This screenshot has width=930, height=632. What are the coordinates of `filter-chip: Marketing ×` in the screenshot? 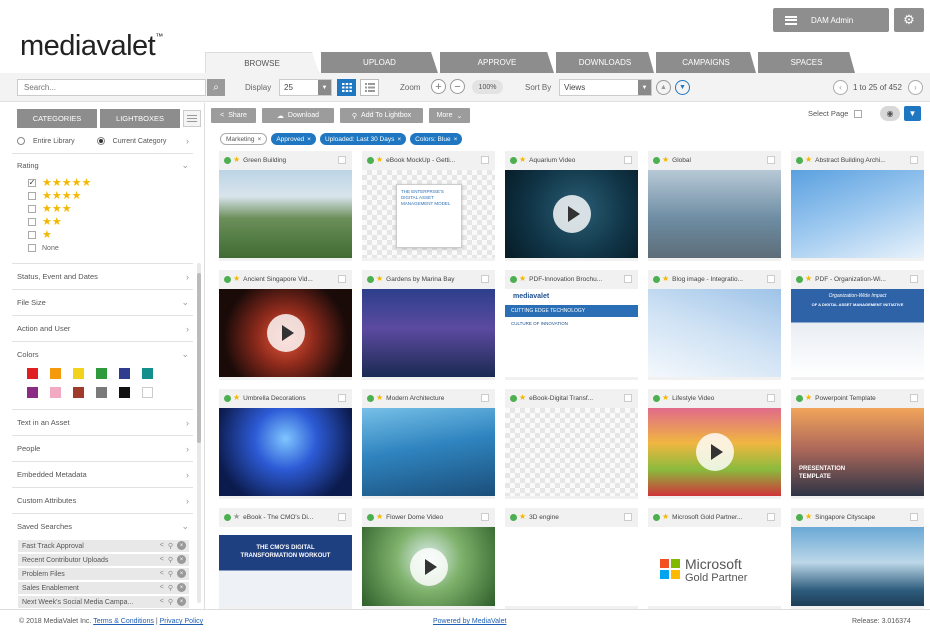 It's located at (244, 139).